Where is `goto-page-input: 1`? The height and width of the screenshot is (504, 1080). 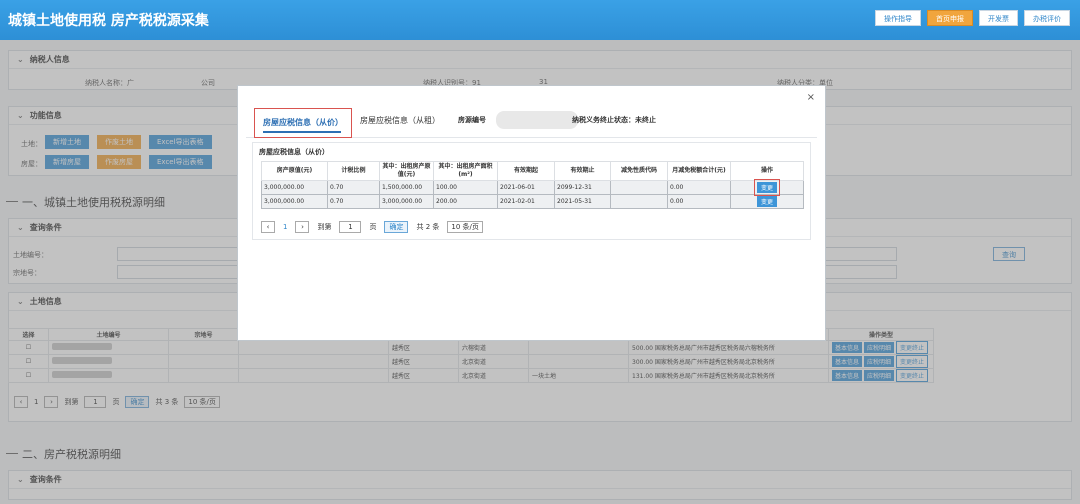 goto-page-input: 1 is located at coordinates (350, 227).